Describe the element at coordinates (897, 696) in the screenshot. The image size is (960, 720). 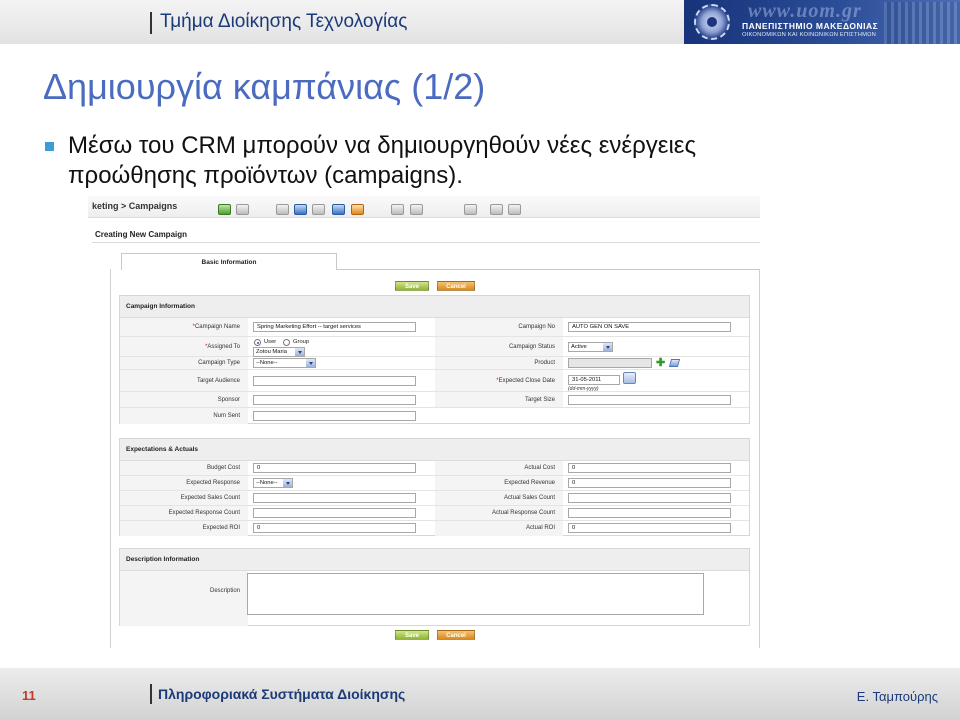
I see `author-name: Ε. Ταμπούρης` at that location.